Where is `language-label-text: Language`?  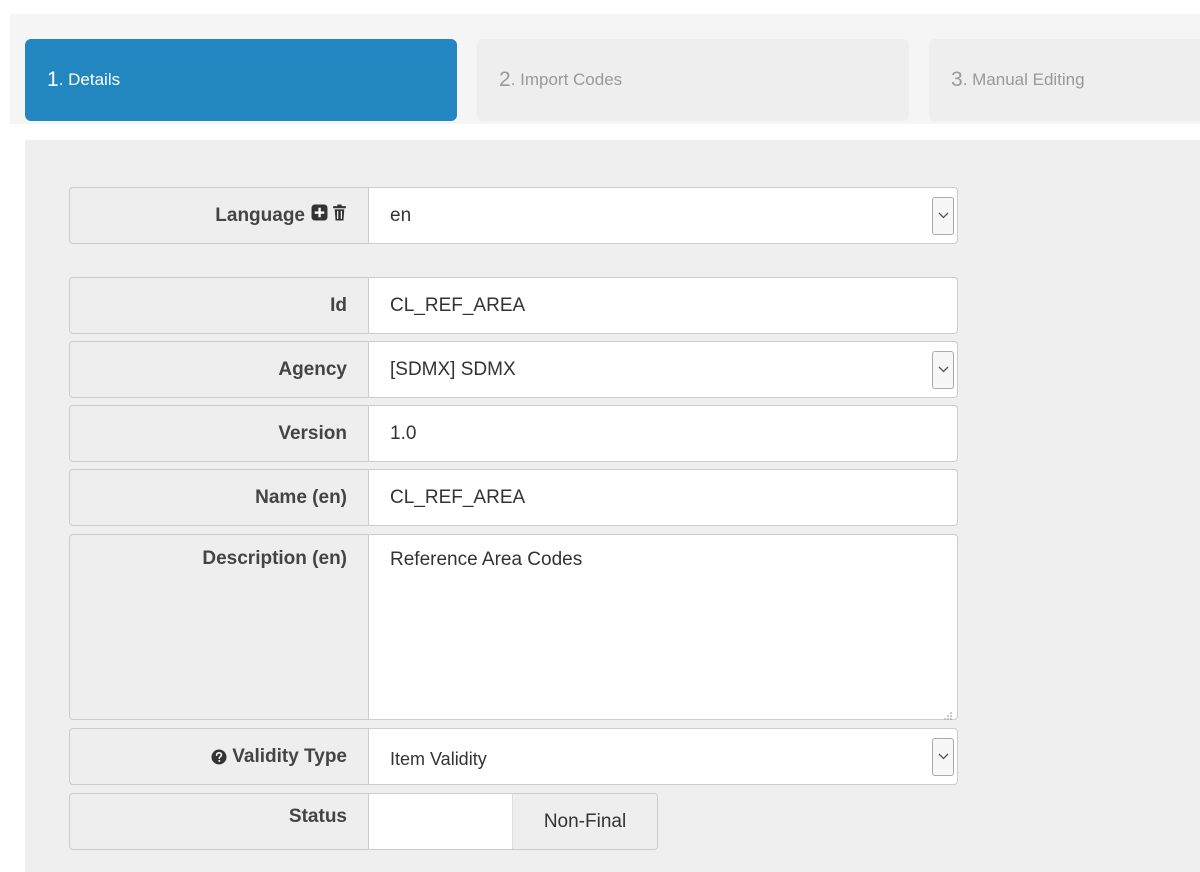 language-label-text: Language is located at coordinates (260, 215).